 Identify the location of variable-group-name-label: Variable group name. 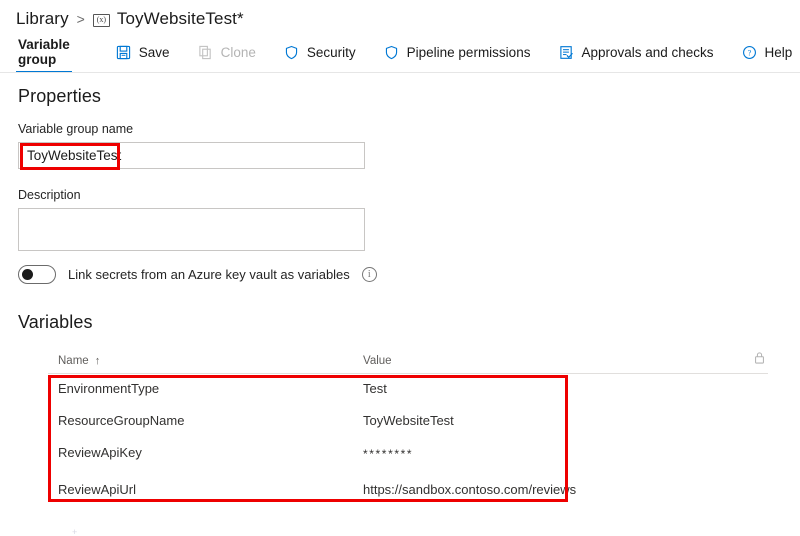
(76, 129).